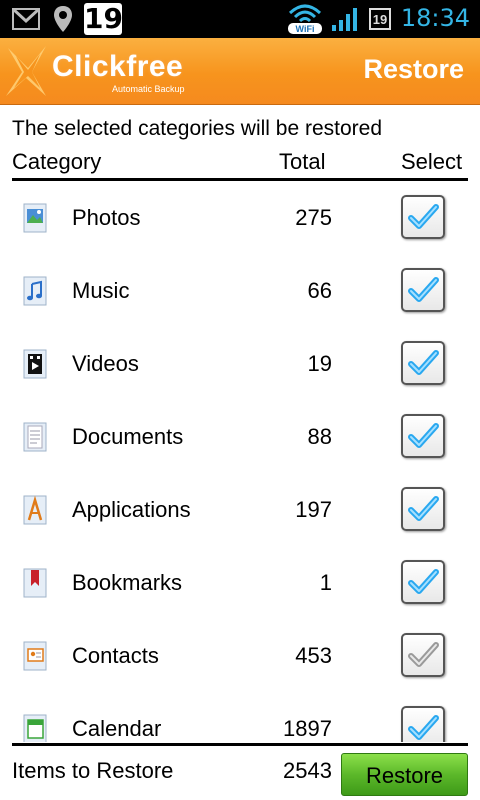  I want to click on category-row-applications: Applications 197, so click(240, 509).